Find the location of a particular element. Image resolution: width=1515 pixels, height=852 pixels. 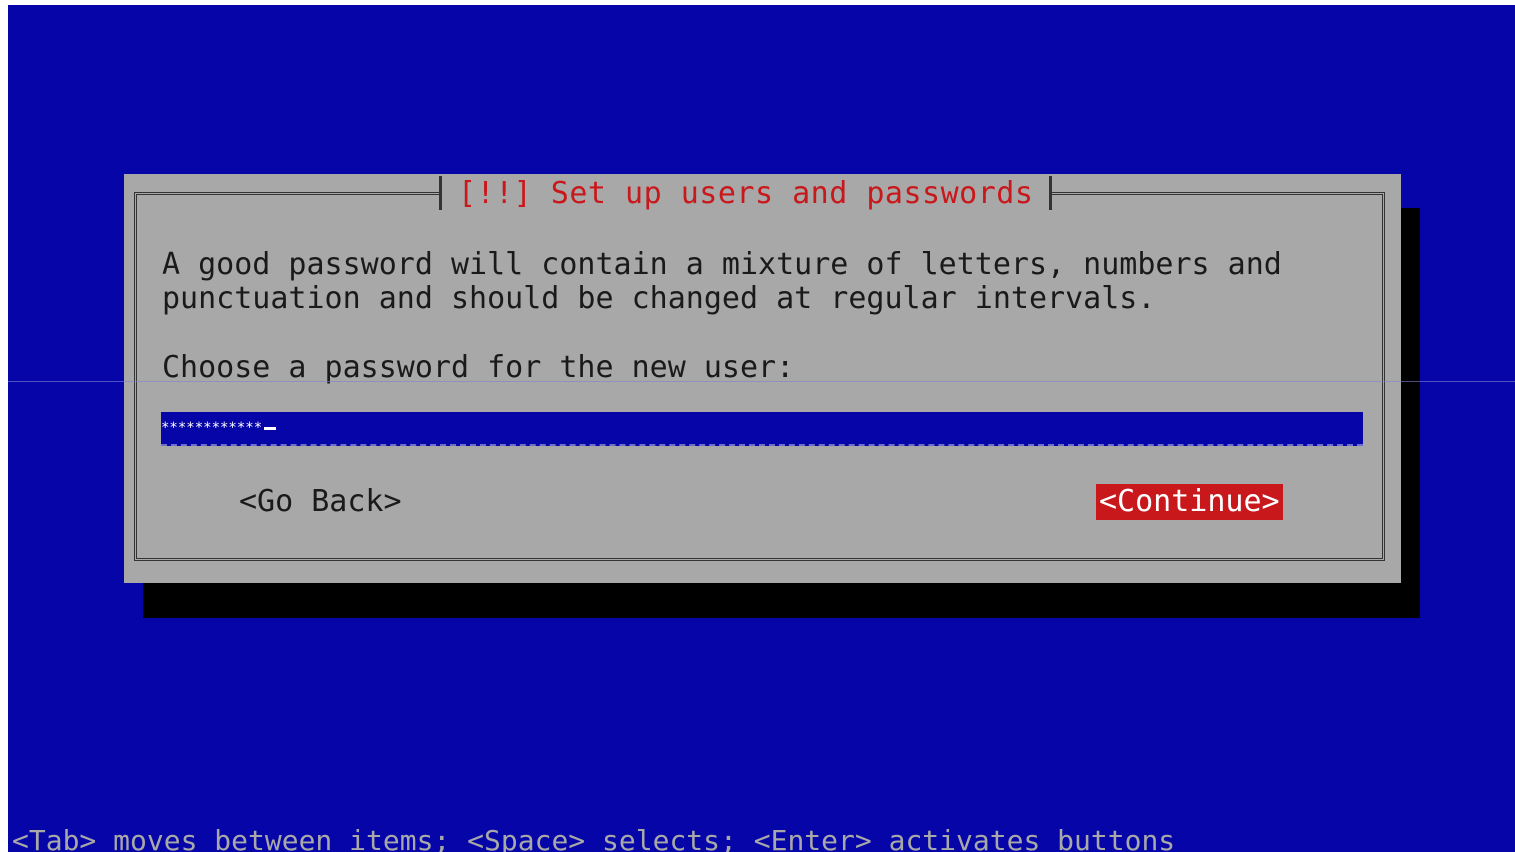

password-masked-value: ************ is located at coordinates (212, 428).